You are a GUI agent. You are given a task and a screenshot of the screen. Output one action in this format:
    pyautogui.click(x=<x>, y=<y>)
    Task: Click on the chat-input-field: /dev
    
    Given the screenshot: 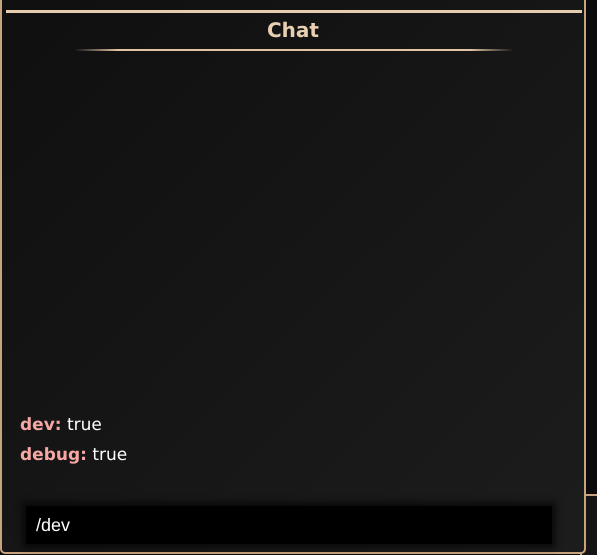 What is the action you would take?
    pyautogui.click(x=289, y=525)
    